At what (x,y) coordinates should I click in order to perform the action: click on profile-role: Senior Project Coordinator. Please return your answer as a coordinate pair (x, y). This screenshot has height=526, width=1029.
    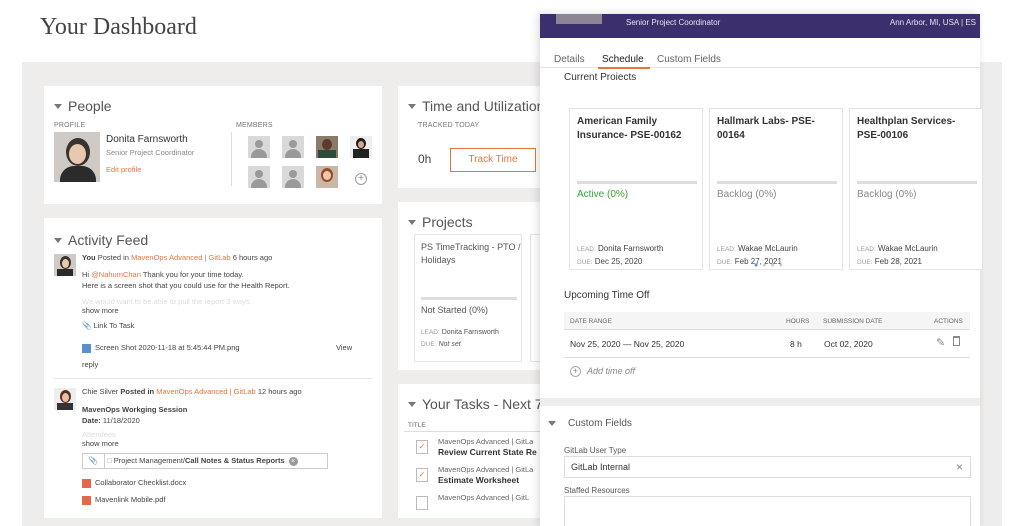
    Looking at the image, I should click on (150, 152).